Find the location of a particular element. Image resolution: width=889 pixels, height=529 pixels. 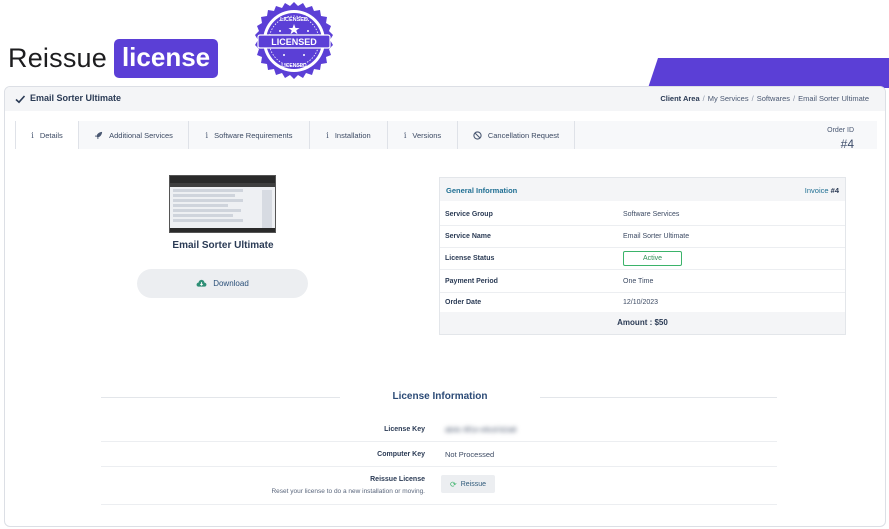

info-row-service-group: Service Group Software Services is located at coordinates (642, 215).